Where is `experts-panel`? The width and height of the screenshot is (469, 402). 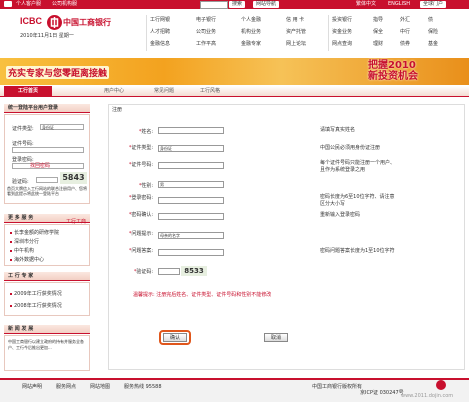
experts-panel is located at coordinates (47, 299).